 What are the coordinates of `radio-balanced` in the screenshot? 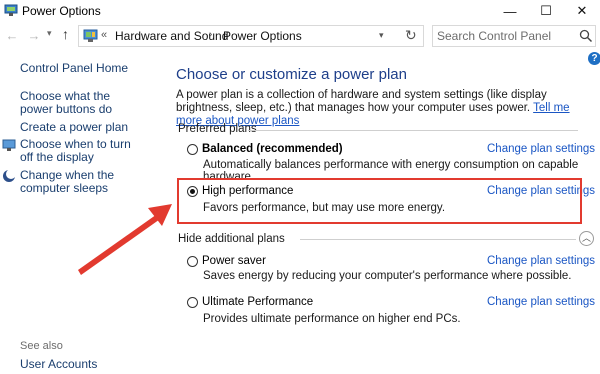 It's located at (192, 149).